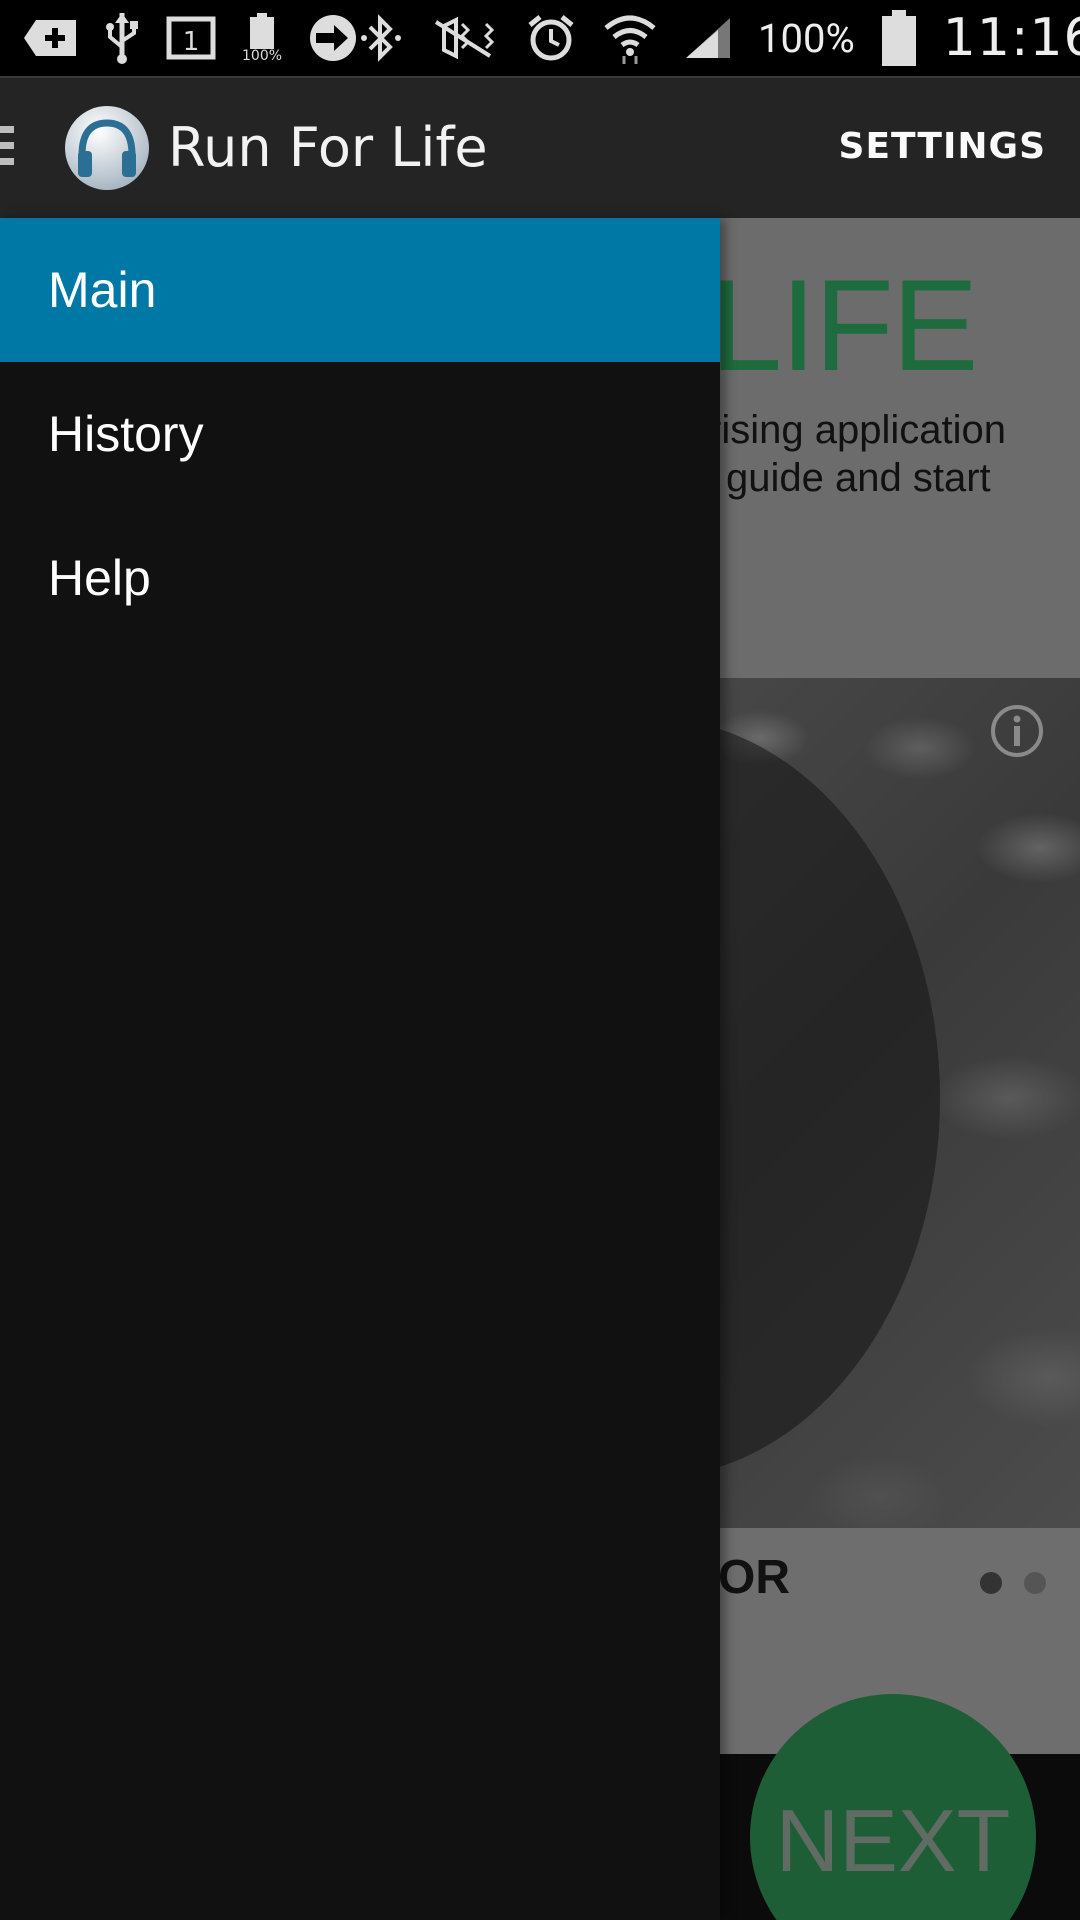 This screenshot has height=1920, width=1080. I want to click on mute-icon, so click(465, 38).